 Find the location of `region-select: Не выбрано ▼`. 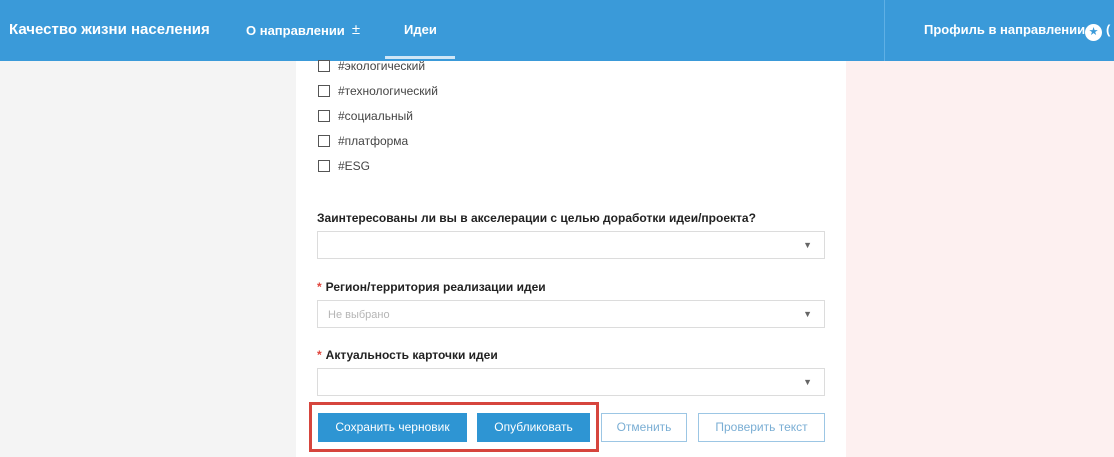

region-select: Не выбрано ▼ is located at coordinates (571, 314).